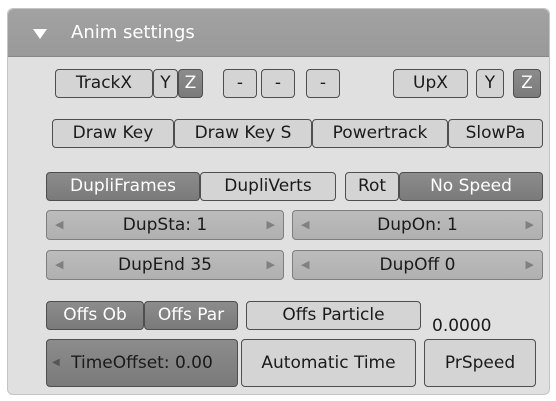 This screenshot has width=556, height=401. Describe the element at coordinates (527, 83) in the screenshot. I see `up-z-button: Z` at that location.